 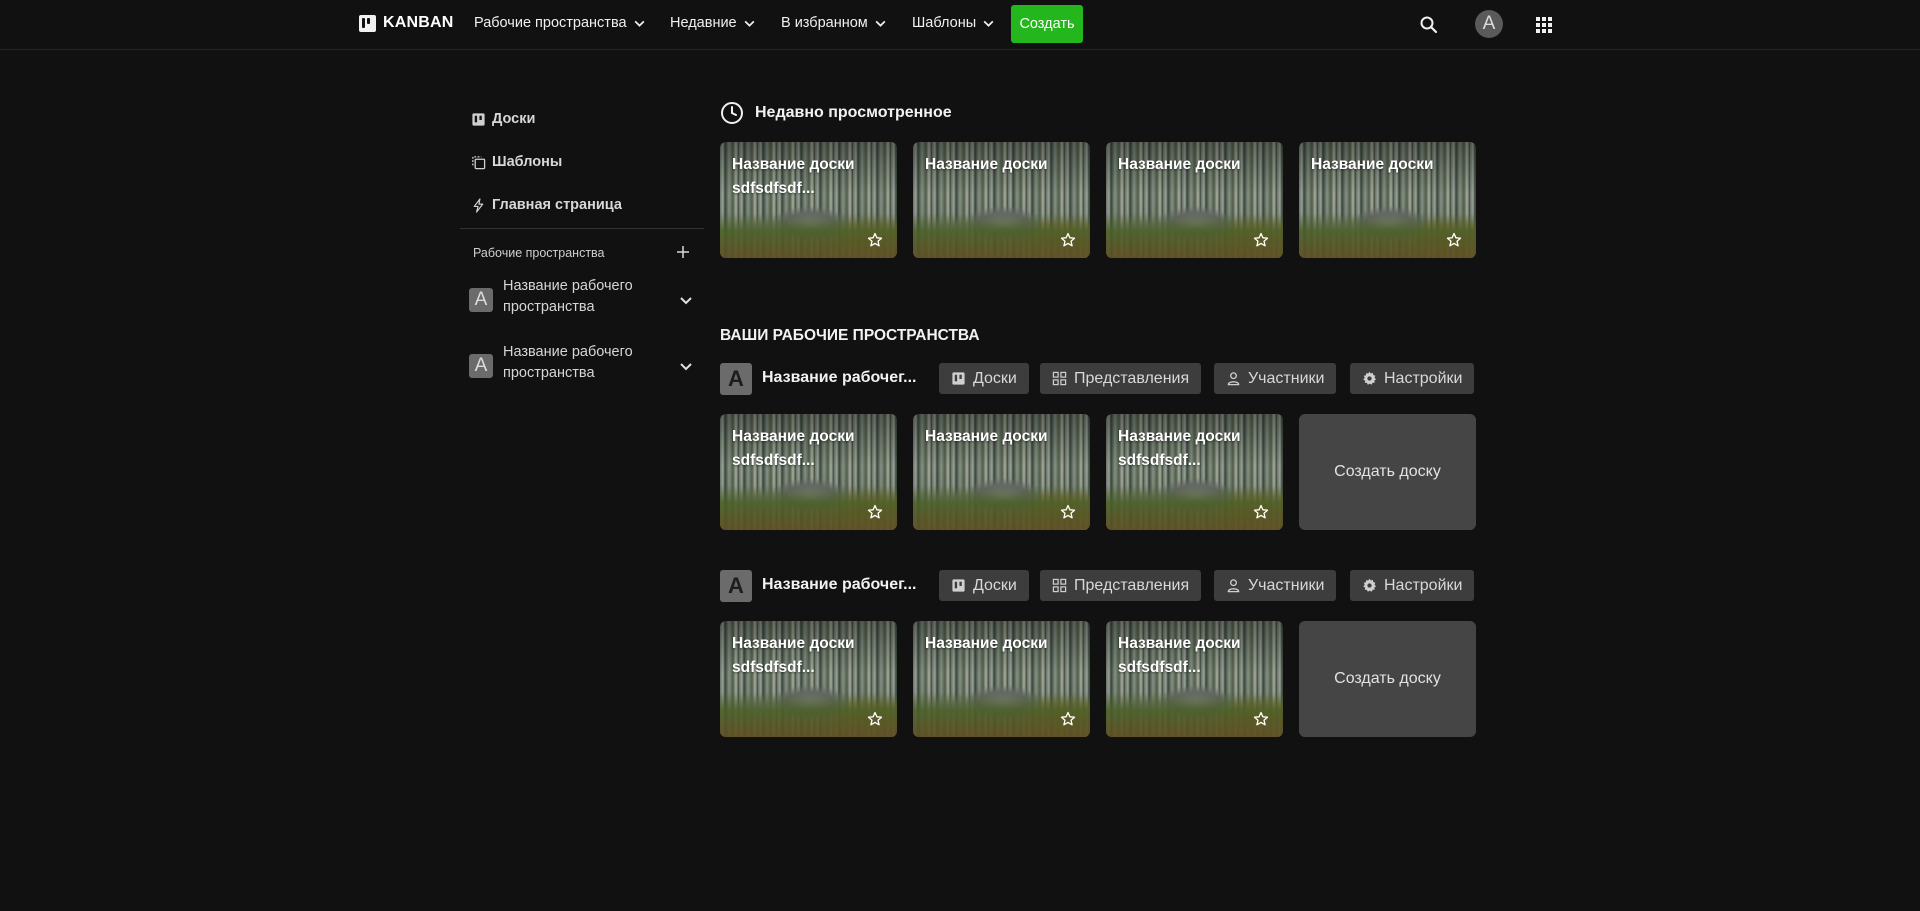 What do you see at coordinates (550, 23) in the screenshot?
I see `nav-workspaces-label: Рабочие пространства` at bounding box center [550, 23].